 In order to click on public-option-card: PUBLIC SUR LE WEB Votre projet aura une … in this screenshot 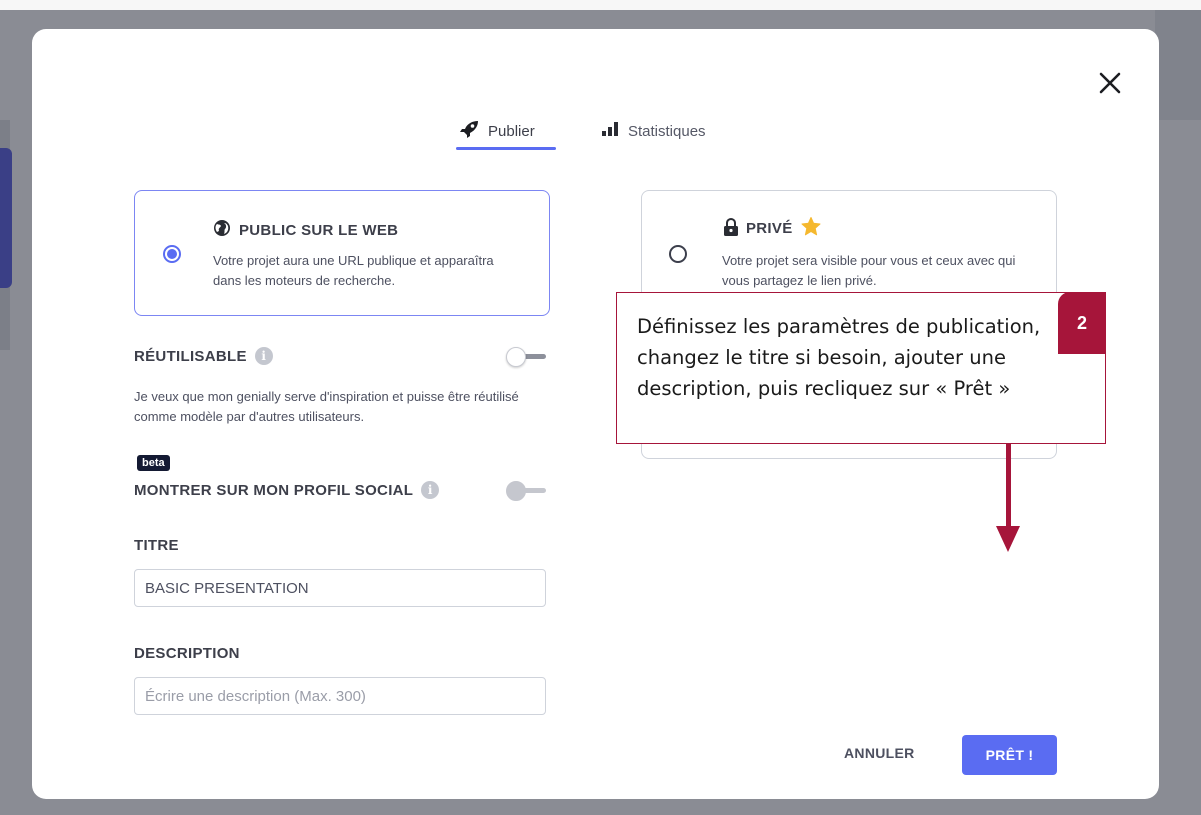, I will do `click(342, 253)`.